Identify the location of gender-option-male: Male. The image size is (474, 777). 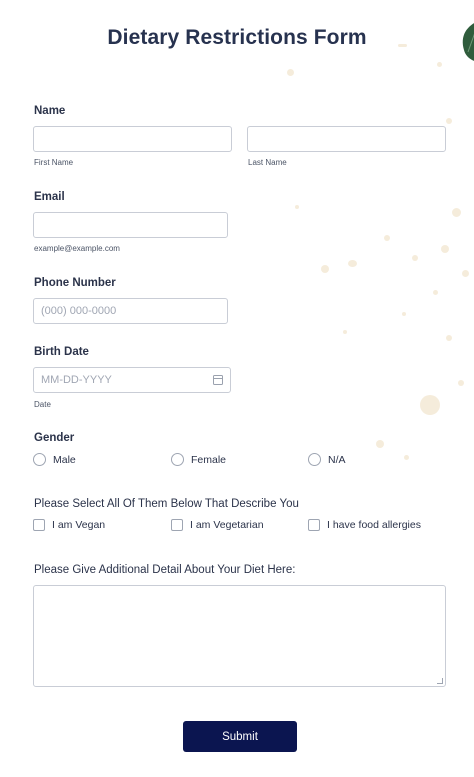
(54, 459).